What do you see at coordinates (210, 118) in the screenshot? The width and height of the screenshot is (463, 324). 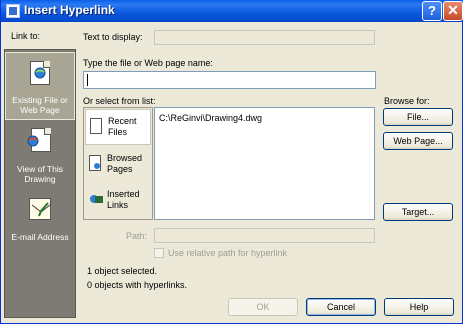 I see `file-list-item: C:\ReGinvi\Drawing4.dwg` at bounding box center [210, 118].